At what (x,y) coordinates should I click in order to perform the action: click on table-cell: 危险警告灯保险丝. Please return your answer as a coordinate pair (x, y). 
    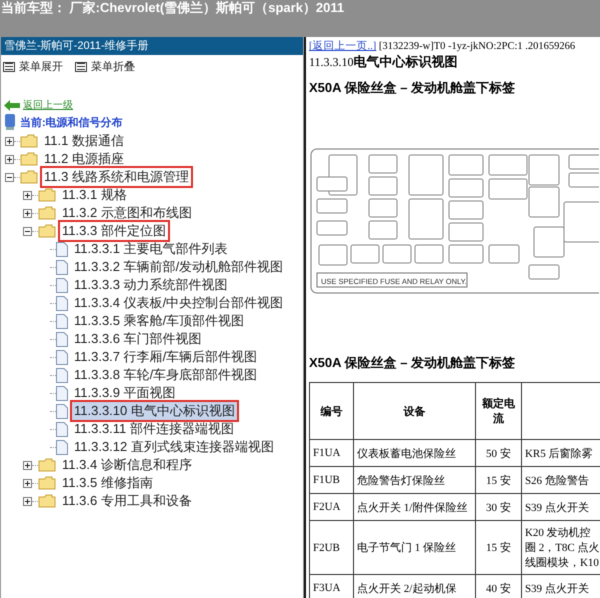
    Looking at the image, I should click on (415, 480).